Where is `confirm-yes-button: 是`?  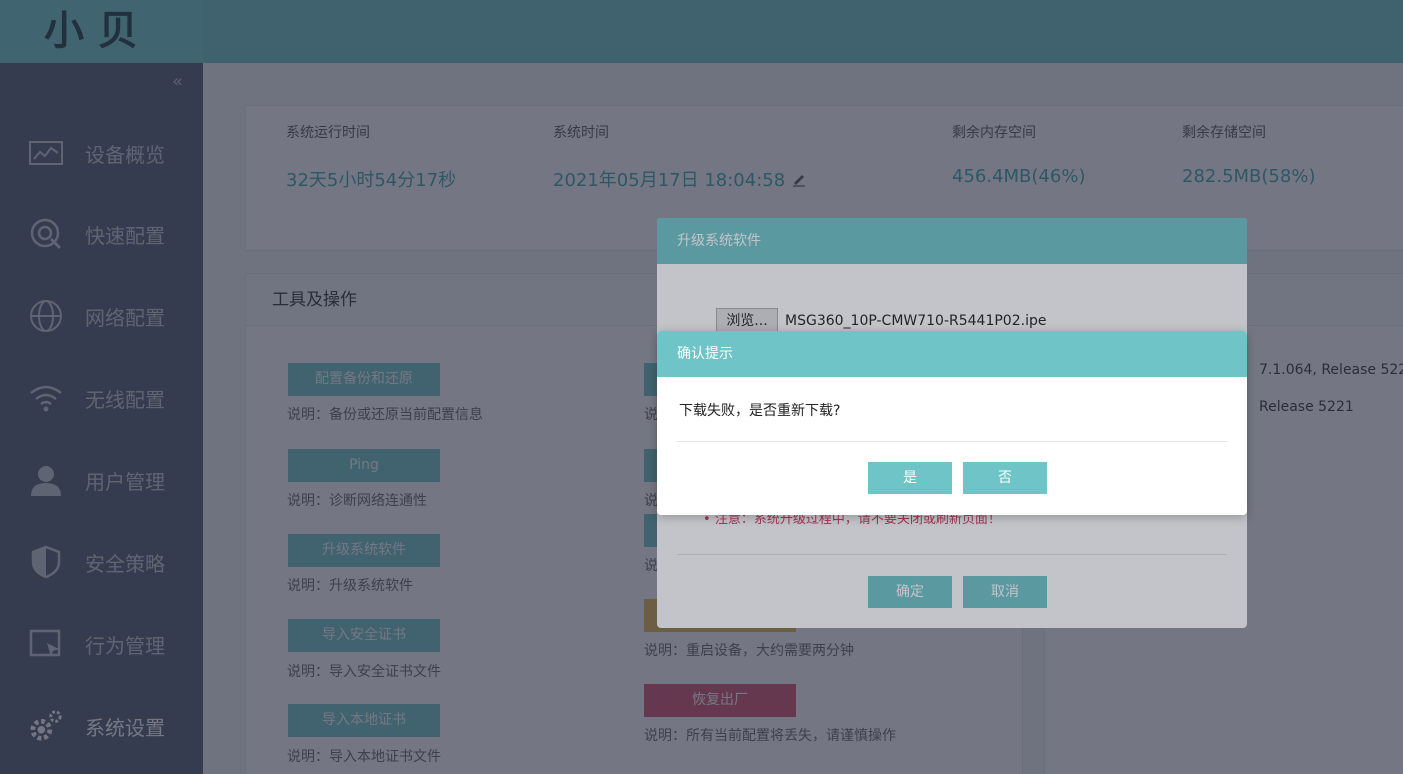 confirm-yes-button: 是 is located at coordinates (910, 478).